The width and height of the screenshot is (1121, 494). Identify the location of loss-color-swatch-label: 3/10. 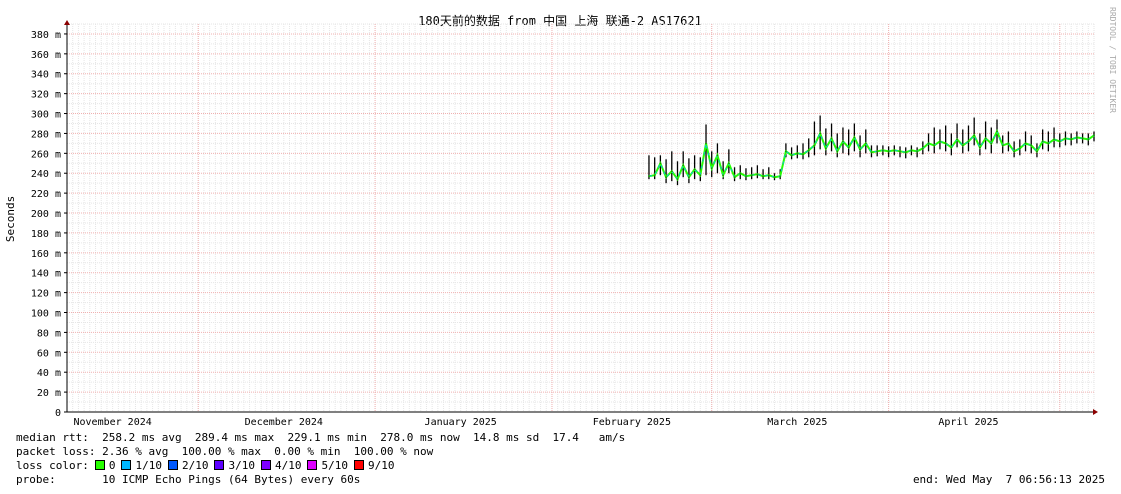
(241, 465).